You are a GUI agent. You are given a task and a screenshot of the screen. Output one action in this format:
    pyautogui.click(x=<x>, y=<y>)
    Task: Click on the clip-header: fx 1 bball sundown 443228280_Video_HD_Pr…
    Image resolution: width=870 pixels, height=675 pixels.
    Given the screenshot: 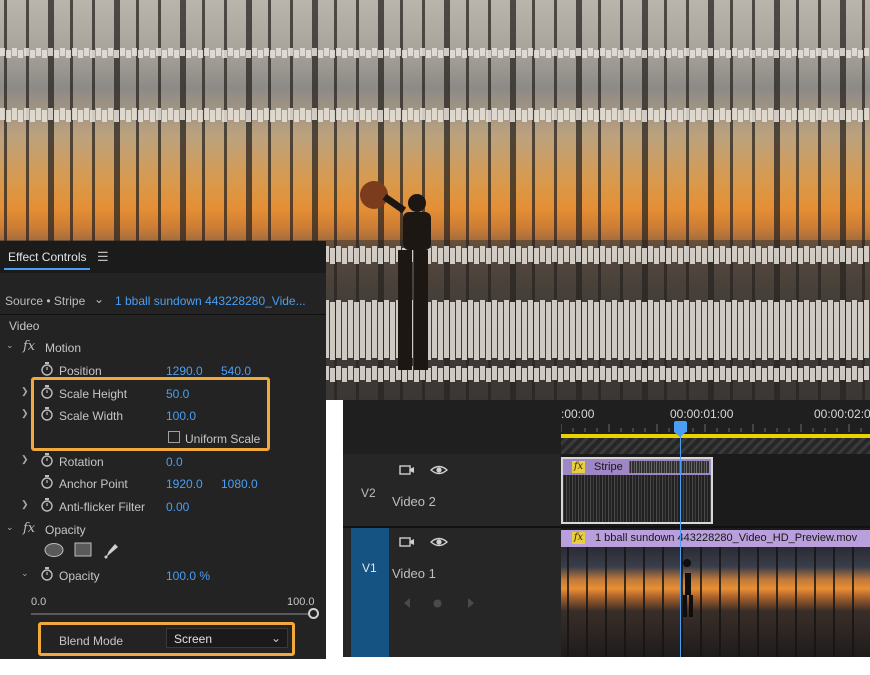 What is the action you would take?
    pyautogui.click(x=715, y=538)
    